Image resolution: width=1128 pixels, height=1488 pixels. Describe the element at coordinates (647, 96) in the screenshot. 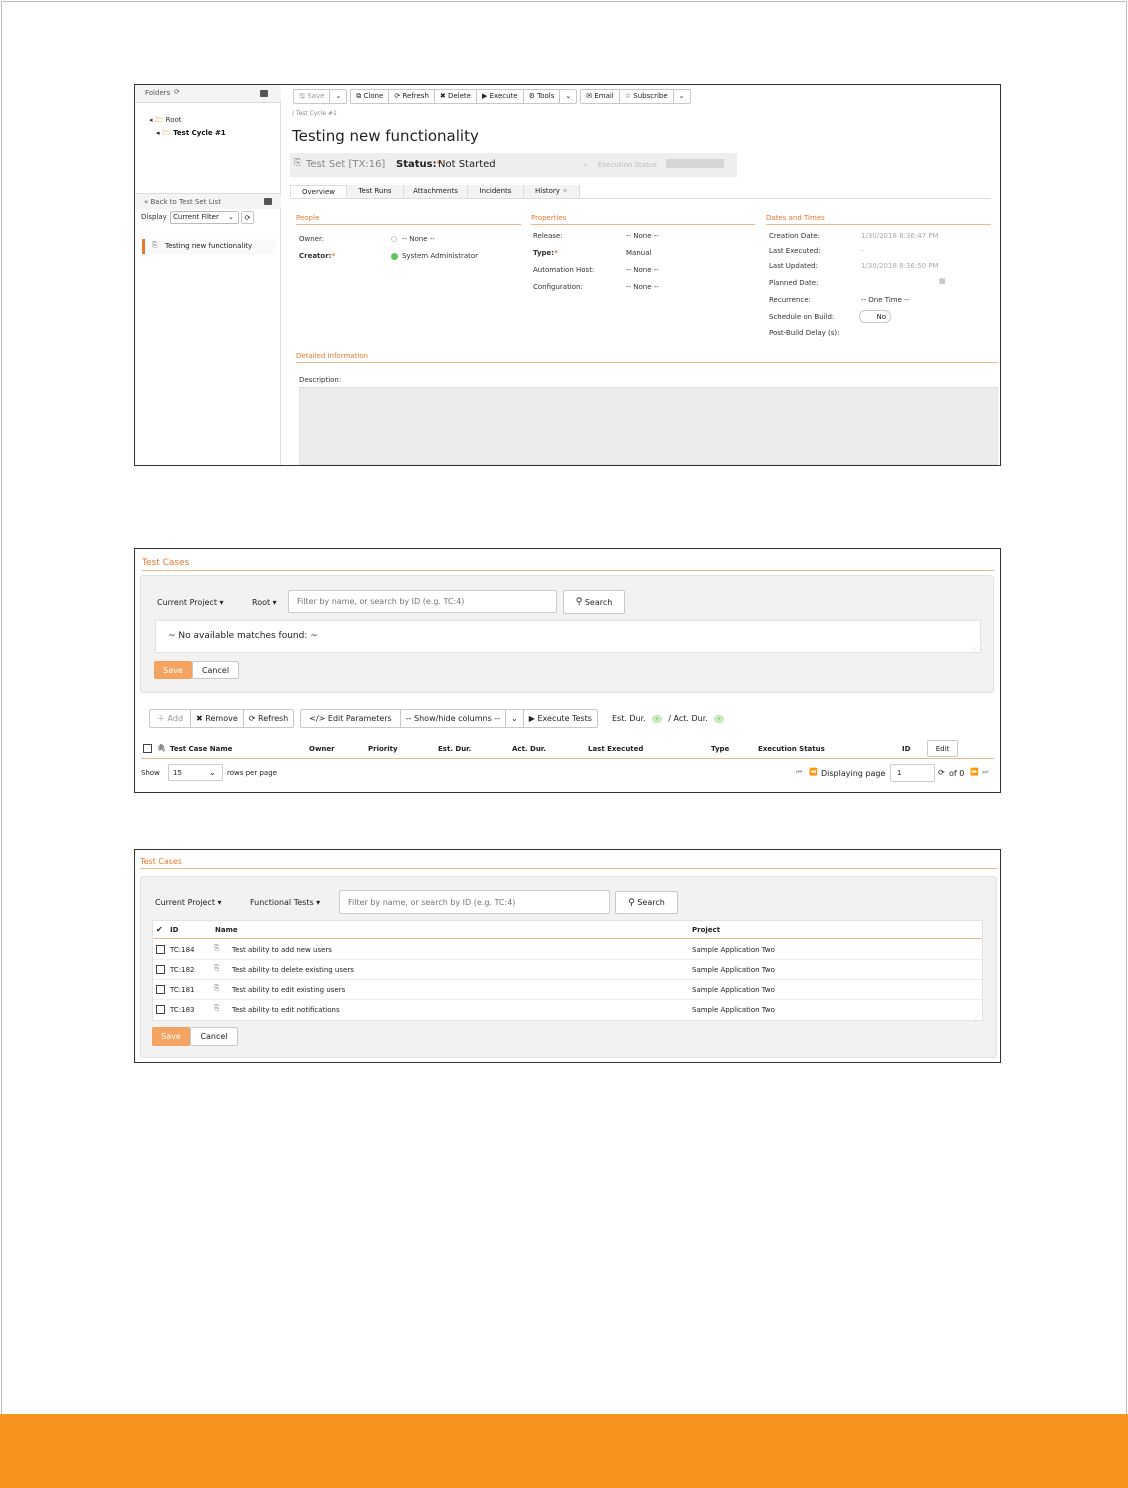

I see `subscribe-button: ☆ Subscribe` at that location.